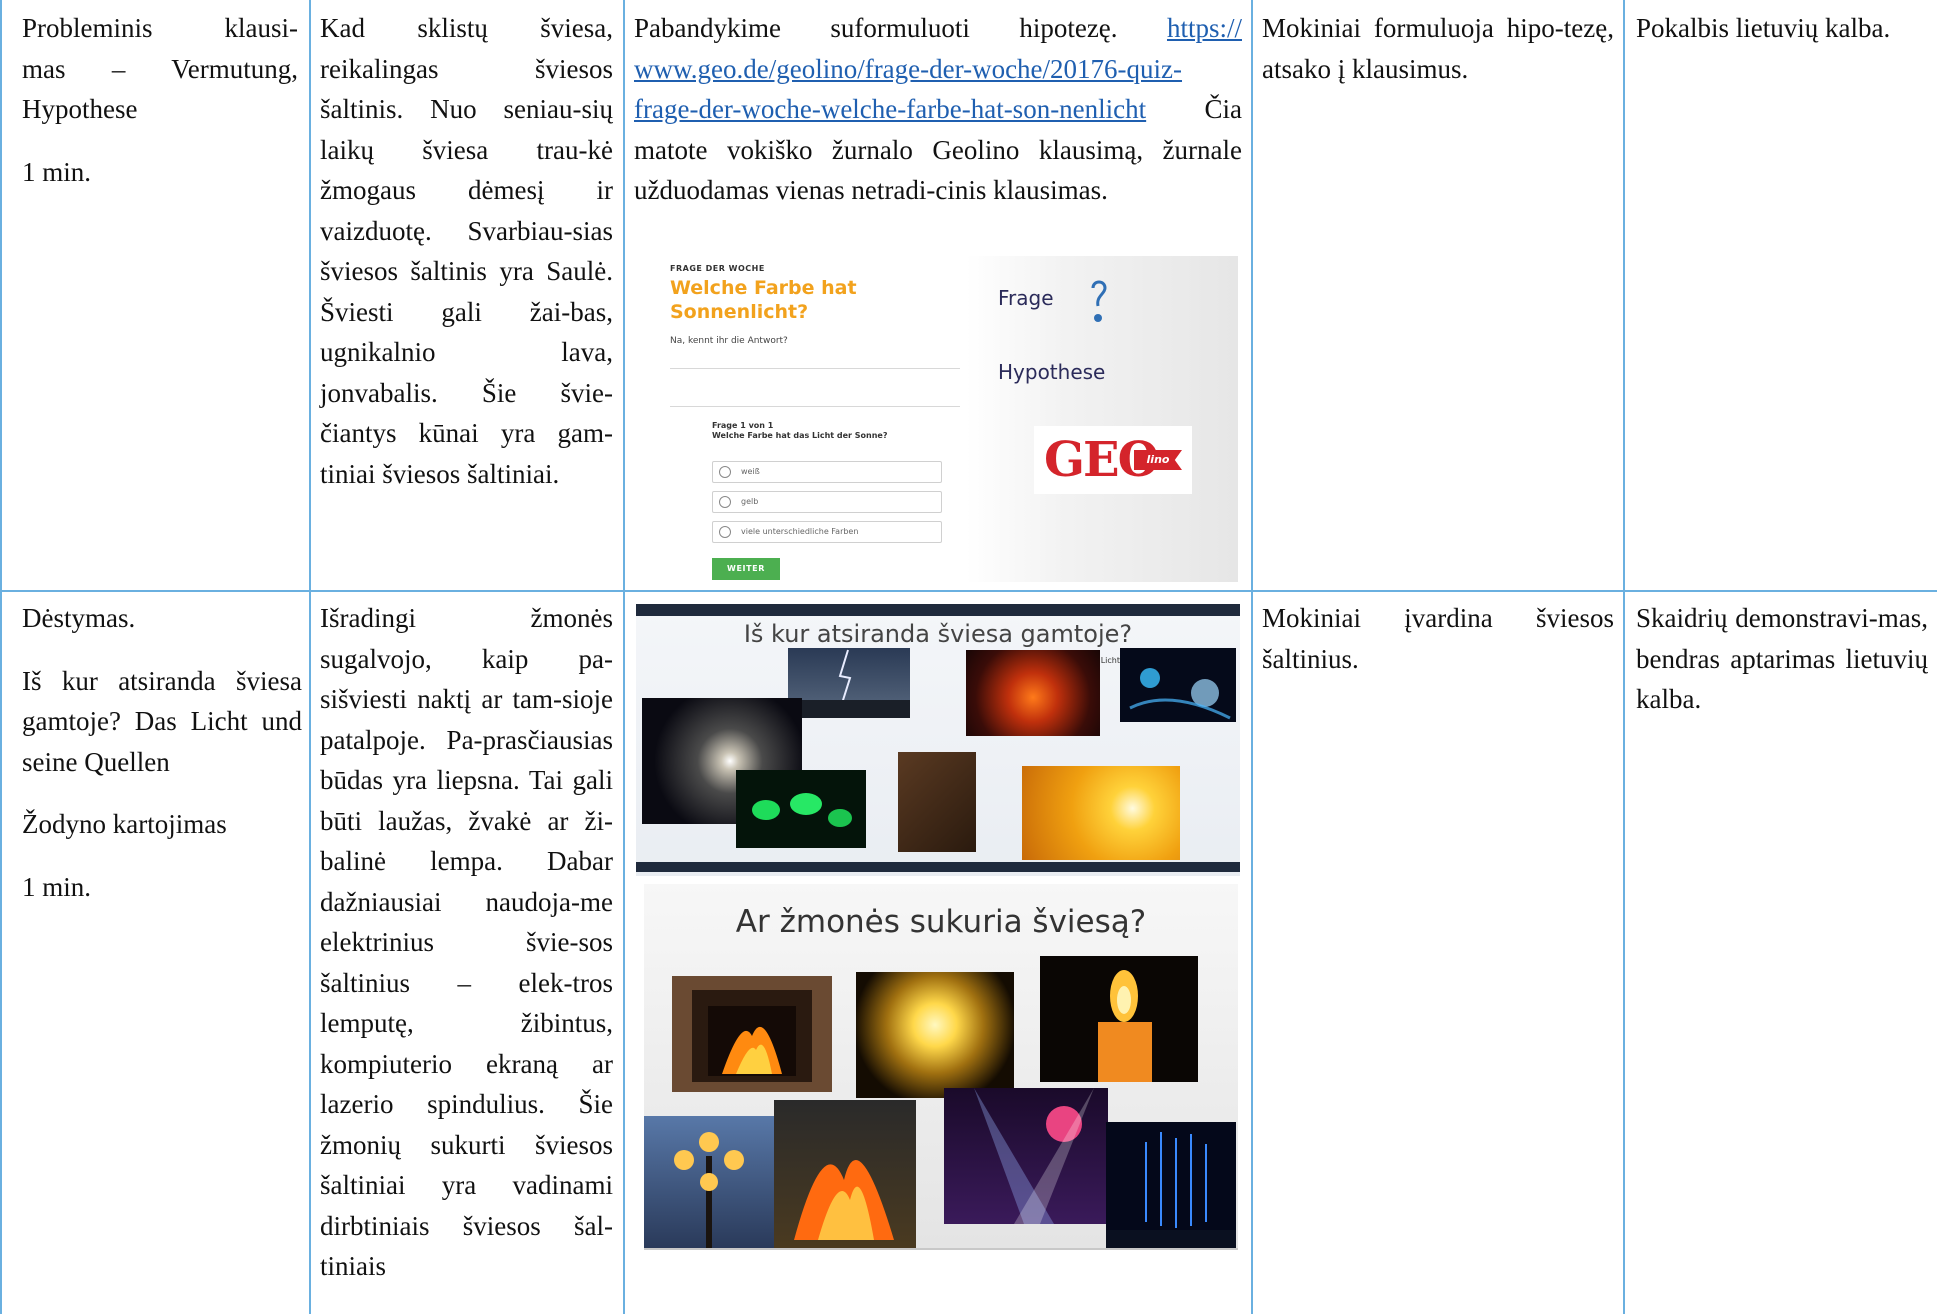 This screenshot has width=1937, height=1314. Describe the element at coordinates (968, 591) in the screenshot. I see `row-divider` at that location.